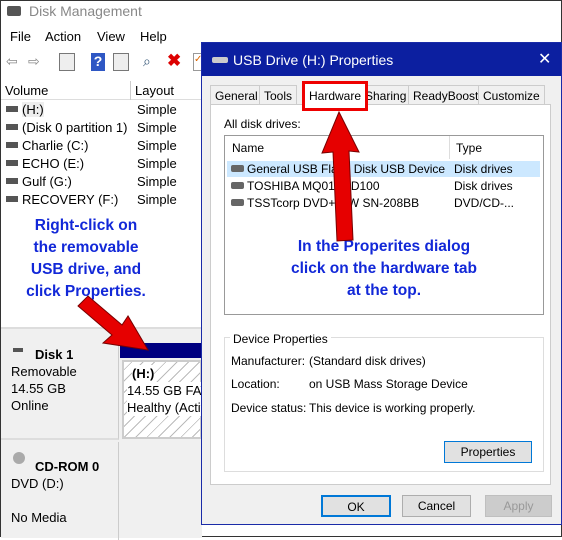  Describe the element at coordinates (340, 176) in the screenshot. I see `arrow-to-hardware-tab` at that location.